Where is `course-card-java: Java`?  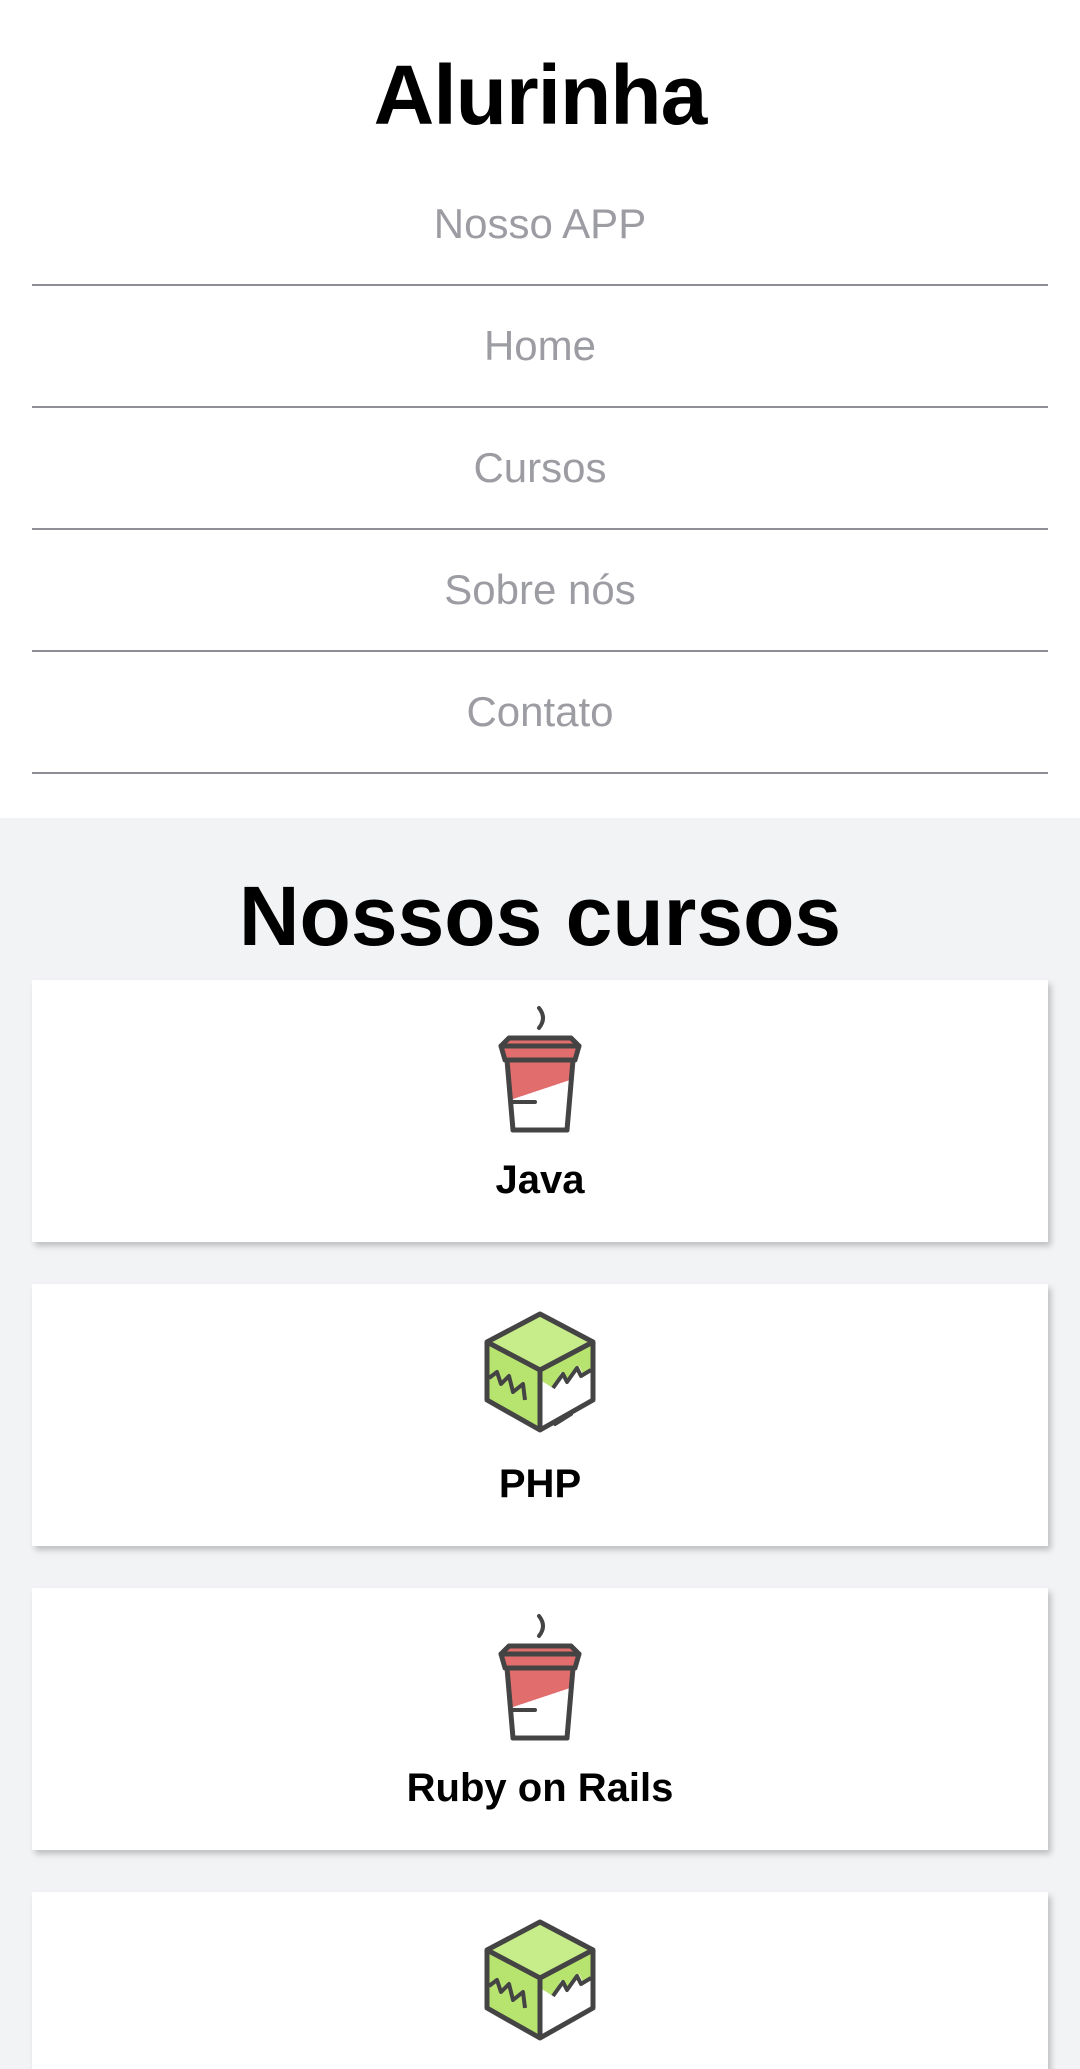 course-card-java: Java is located at coordinates (540, 1111).